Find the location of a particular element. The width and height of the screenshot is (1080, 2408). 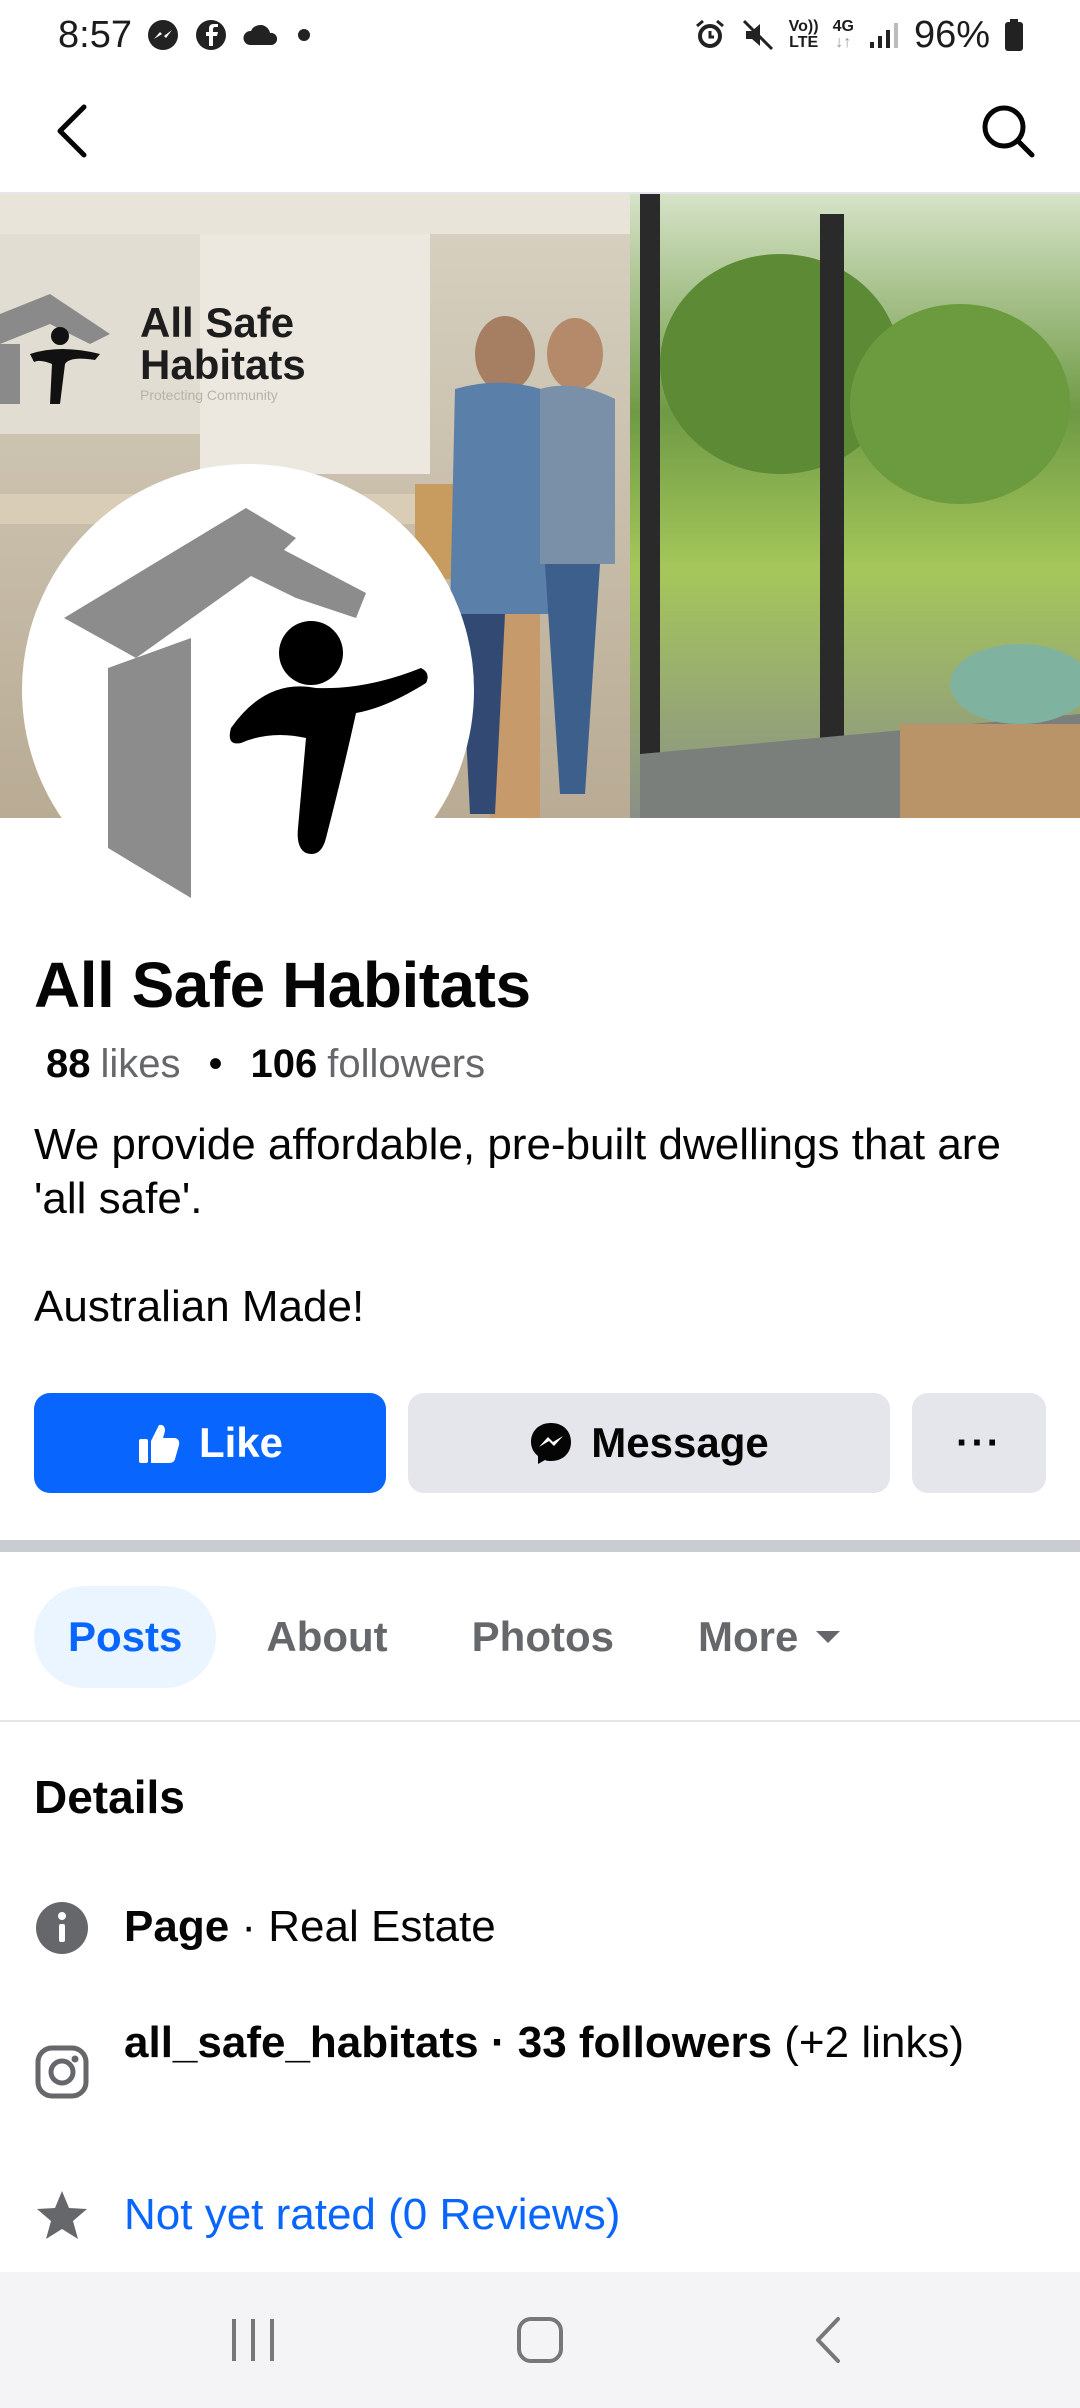

status-left: 8:57 is located at coordinates (186, 35).